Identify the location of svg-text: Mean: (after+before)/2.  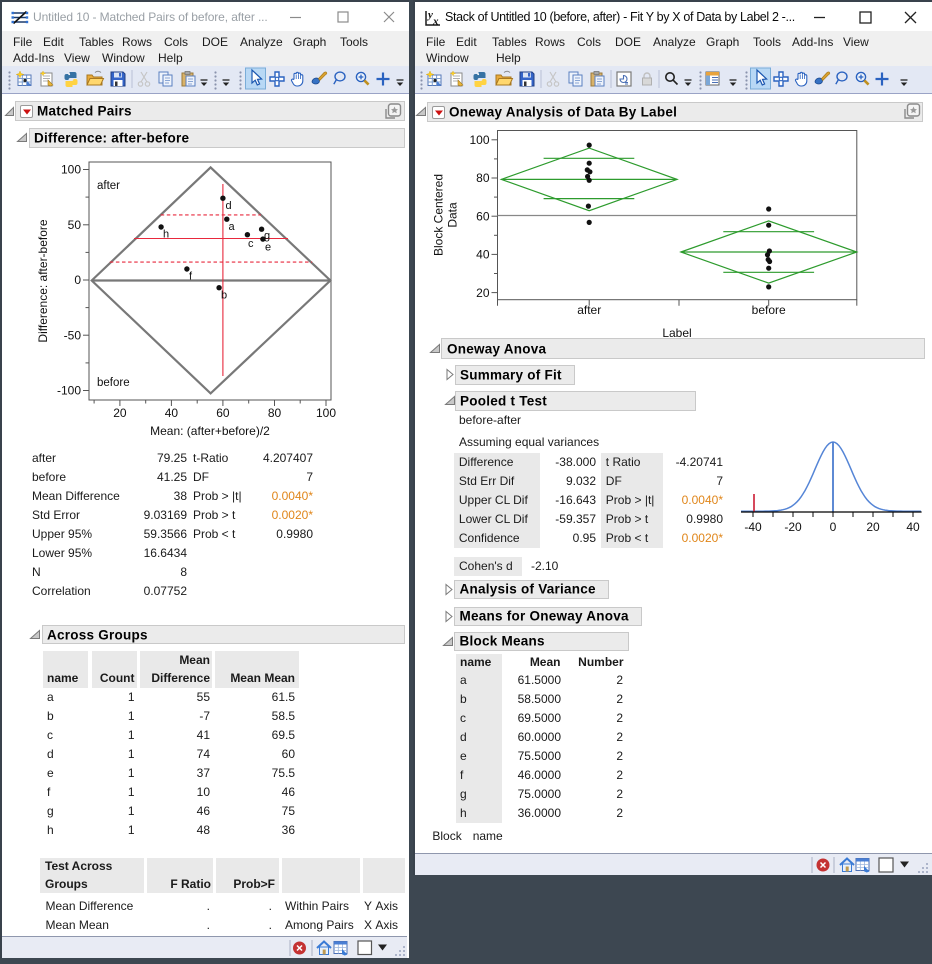
(210, 431).